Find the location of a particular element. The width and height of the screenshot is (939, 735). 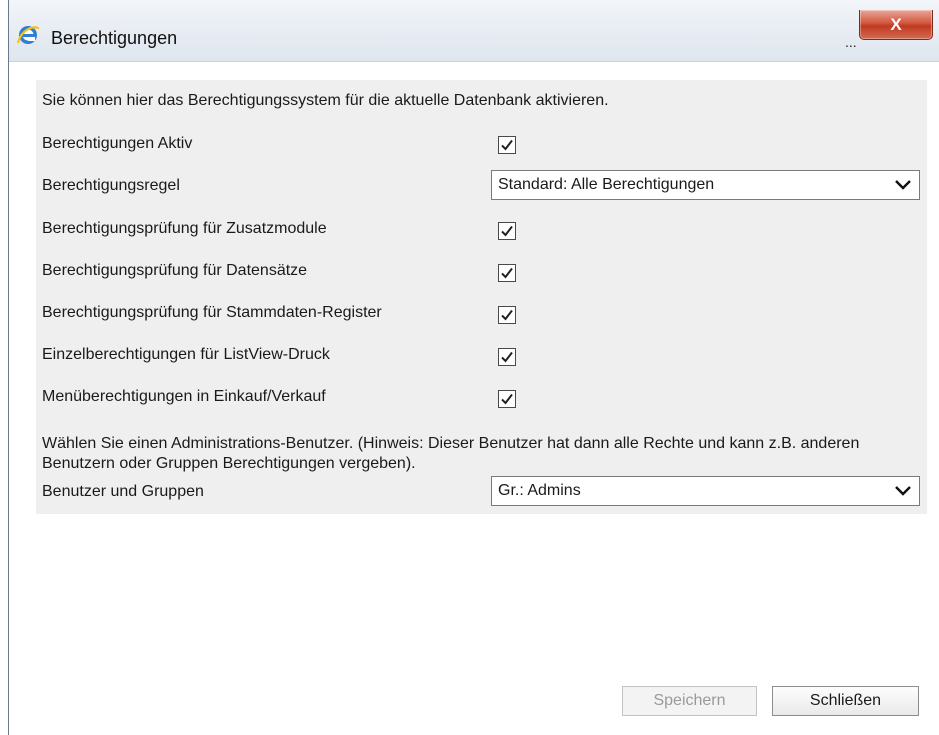

checkbox-berechtigungen-aktiv is located at coordinates (507, 145).